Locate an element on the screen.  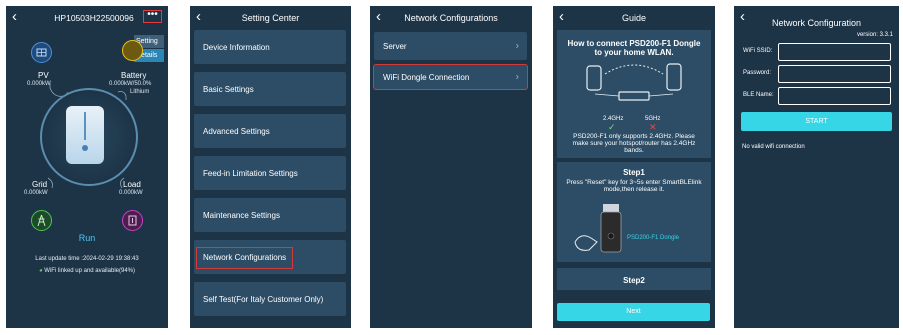
menu-item-self-test: Self Test(For Italy Customer Only) is located at coordinates (270, 299).